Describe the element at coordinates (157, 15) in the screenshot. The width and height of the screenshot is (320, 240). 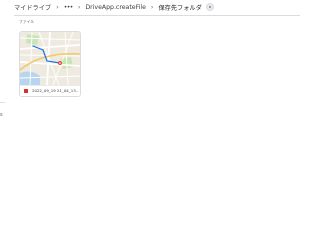
I see `header-divider` at that location.